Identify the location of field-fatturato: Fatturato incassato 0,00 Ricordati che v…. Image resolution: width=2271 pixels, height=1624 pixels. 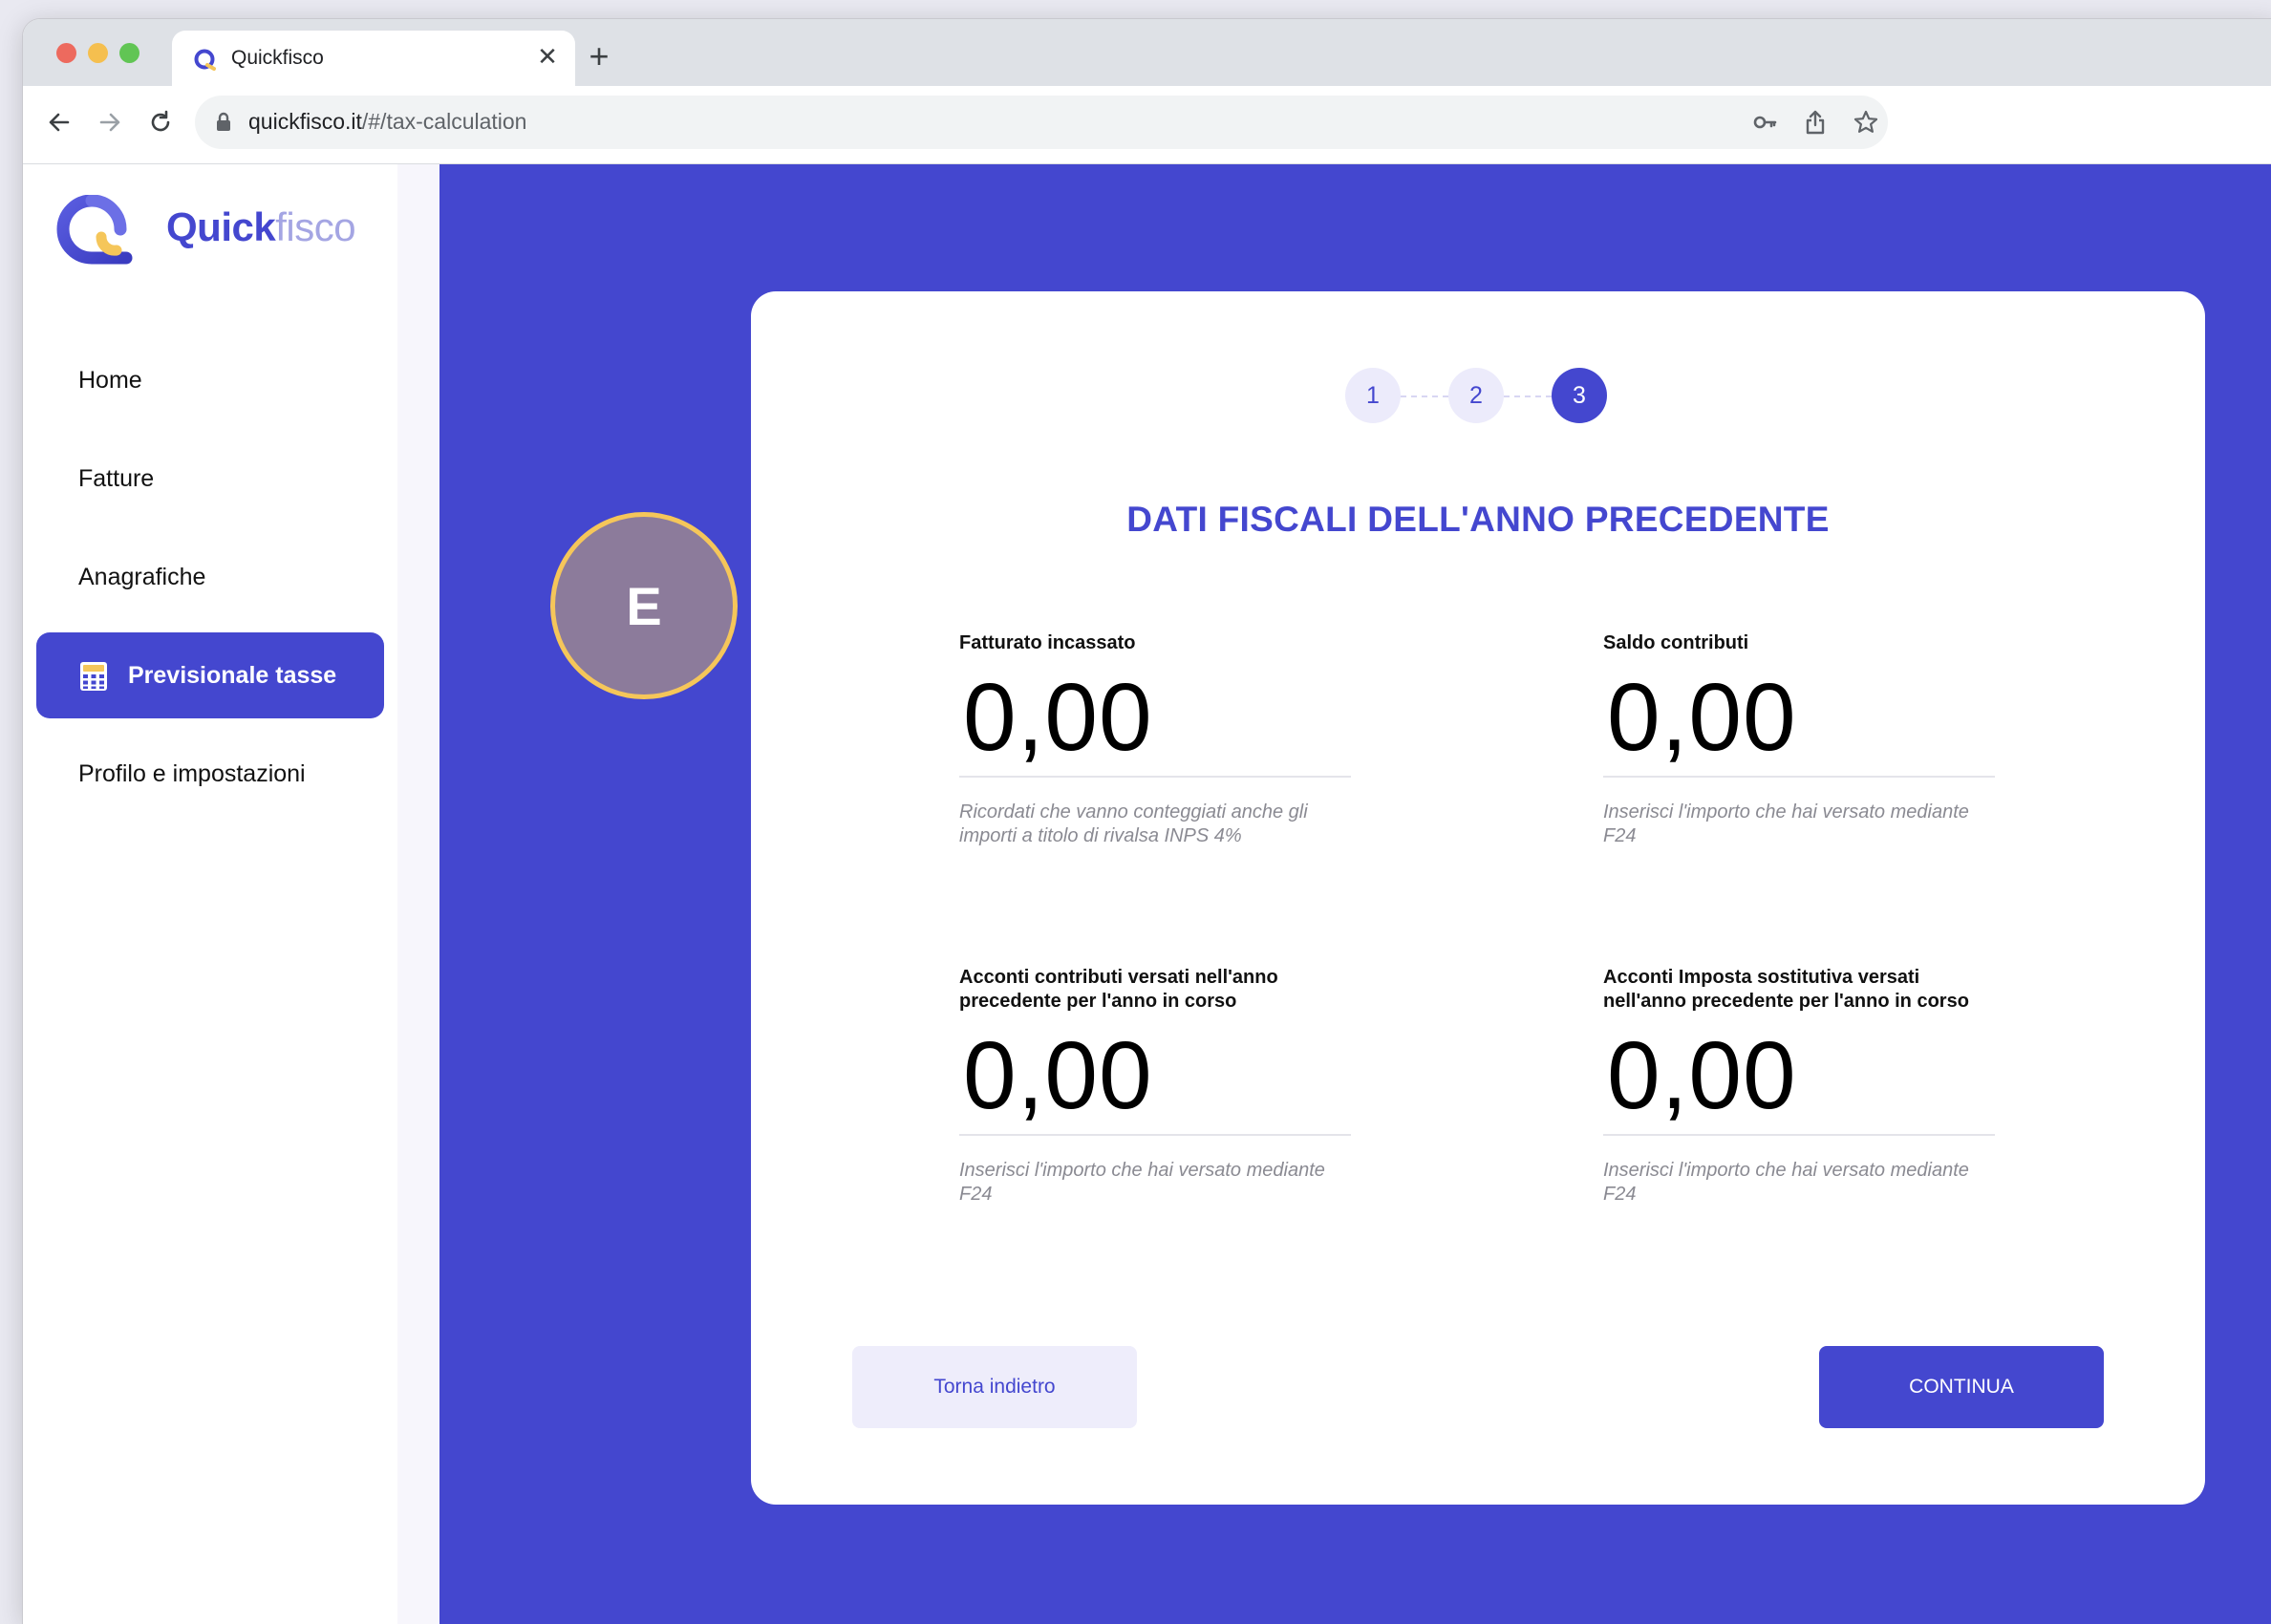
(1155, 739).